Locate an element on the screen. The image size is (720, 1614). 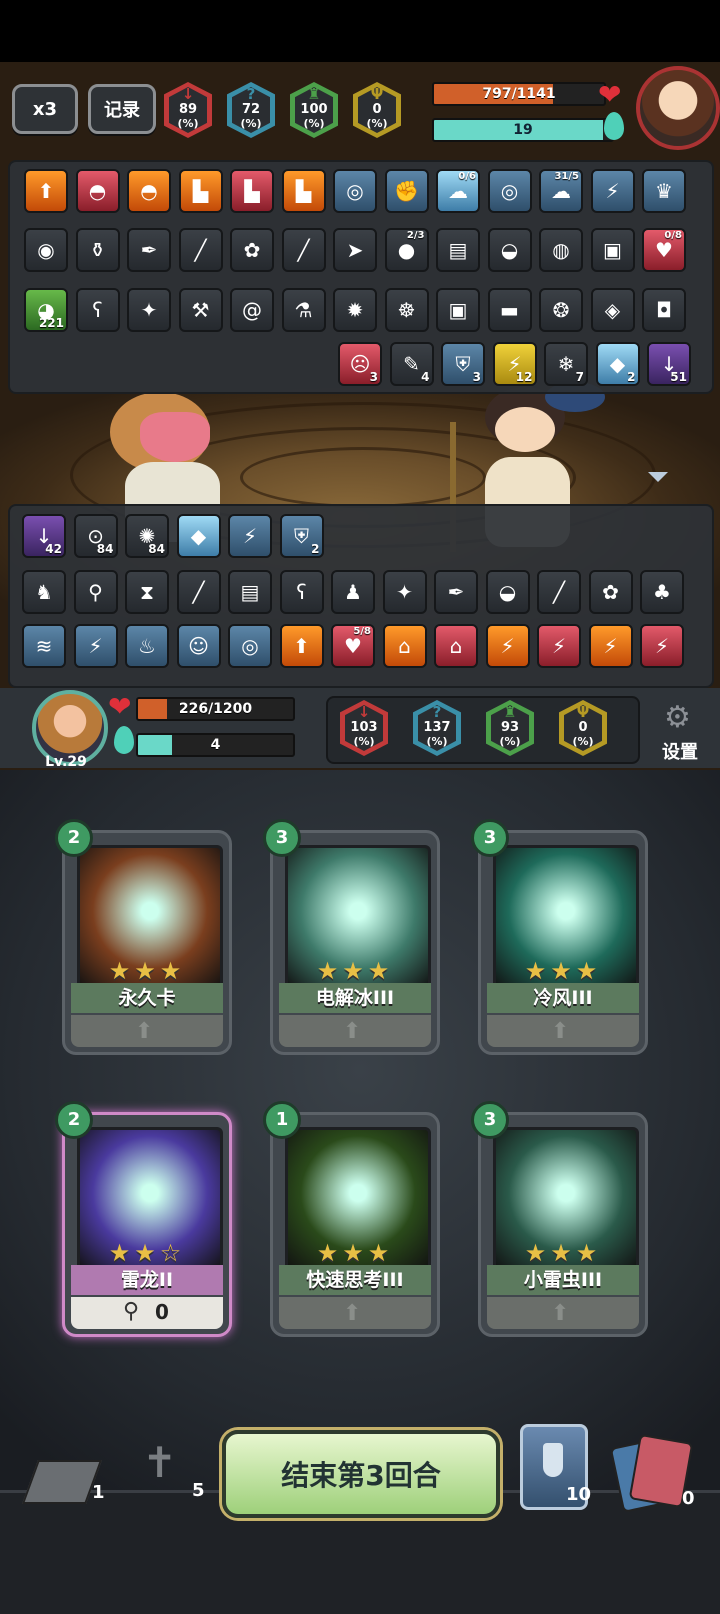
item-slot: ⚗ is located at coordinates (303, 310).